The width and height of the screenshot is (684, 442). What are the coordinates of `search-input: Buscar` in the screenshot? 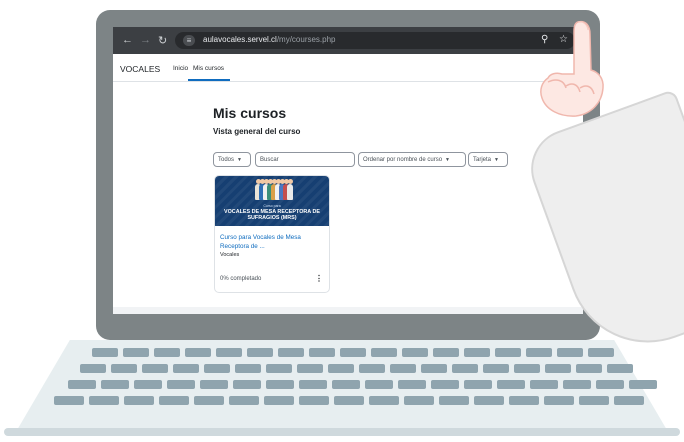 It's located at (305, 159).